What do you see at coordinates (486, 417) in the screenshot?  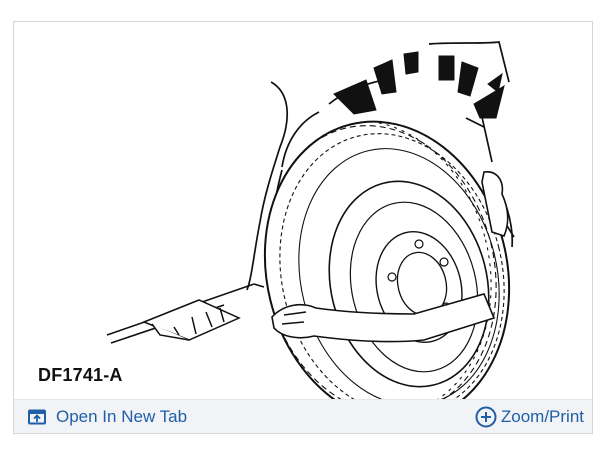 I see `zoom-plus-icon` at bounding box center [486, 417].